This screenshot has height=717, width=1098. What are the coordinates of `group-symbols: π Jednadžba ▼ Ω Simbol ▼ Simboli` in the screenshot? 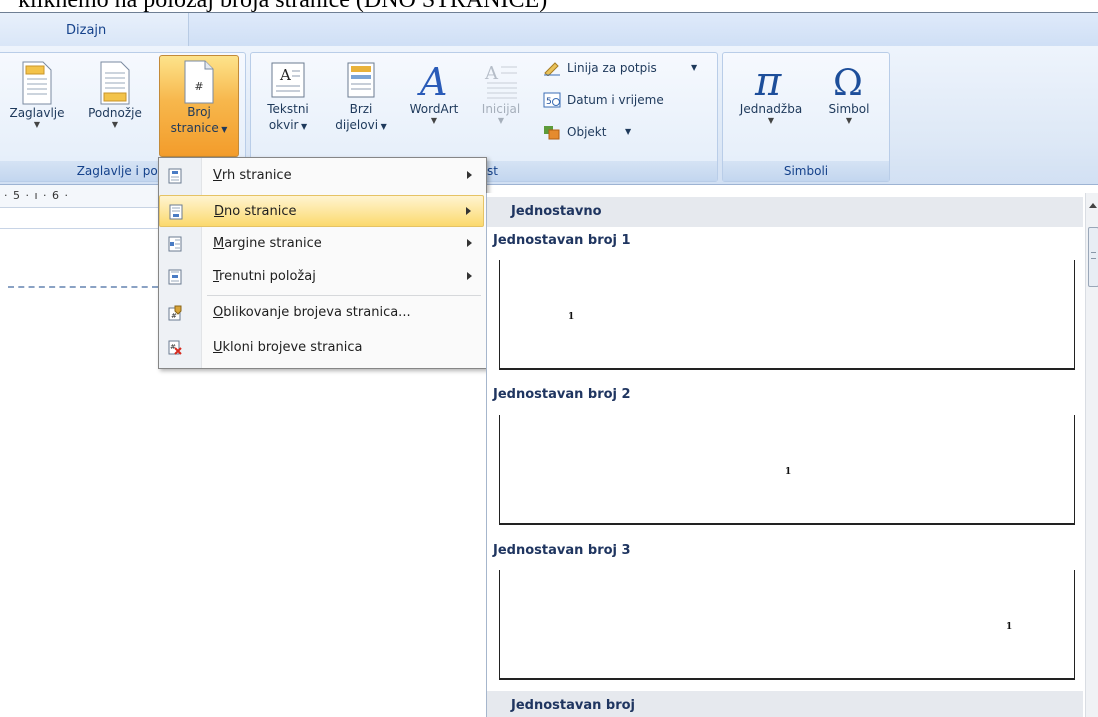 It's located at (806, 117).